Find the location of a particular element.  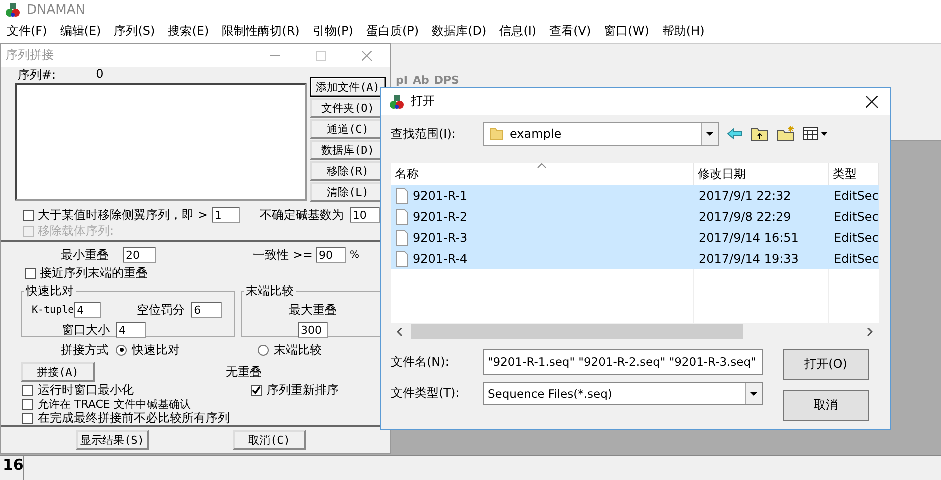

folder-up-icon is located at coordinates (760, 134).